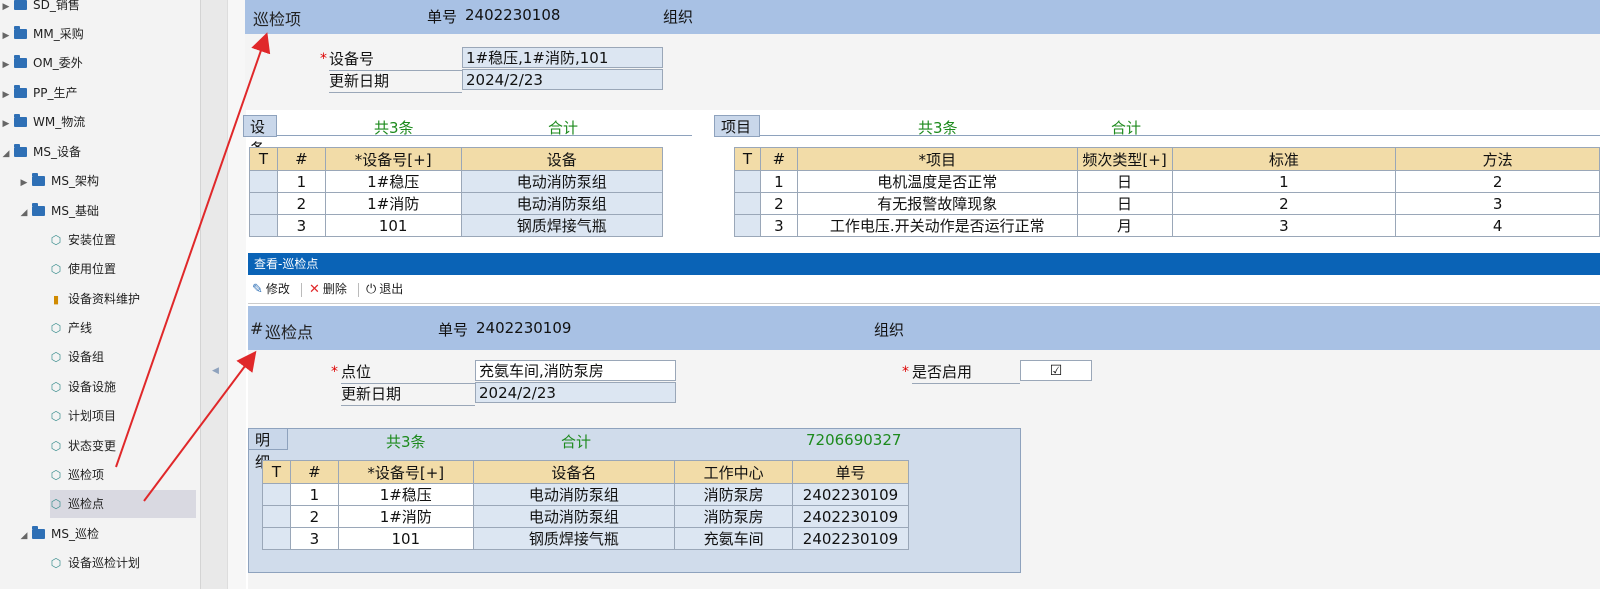  I want to click on arrow-inspection-item, so click(193, 250).